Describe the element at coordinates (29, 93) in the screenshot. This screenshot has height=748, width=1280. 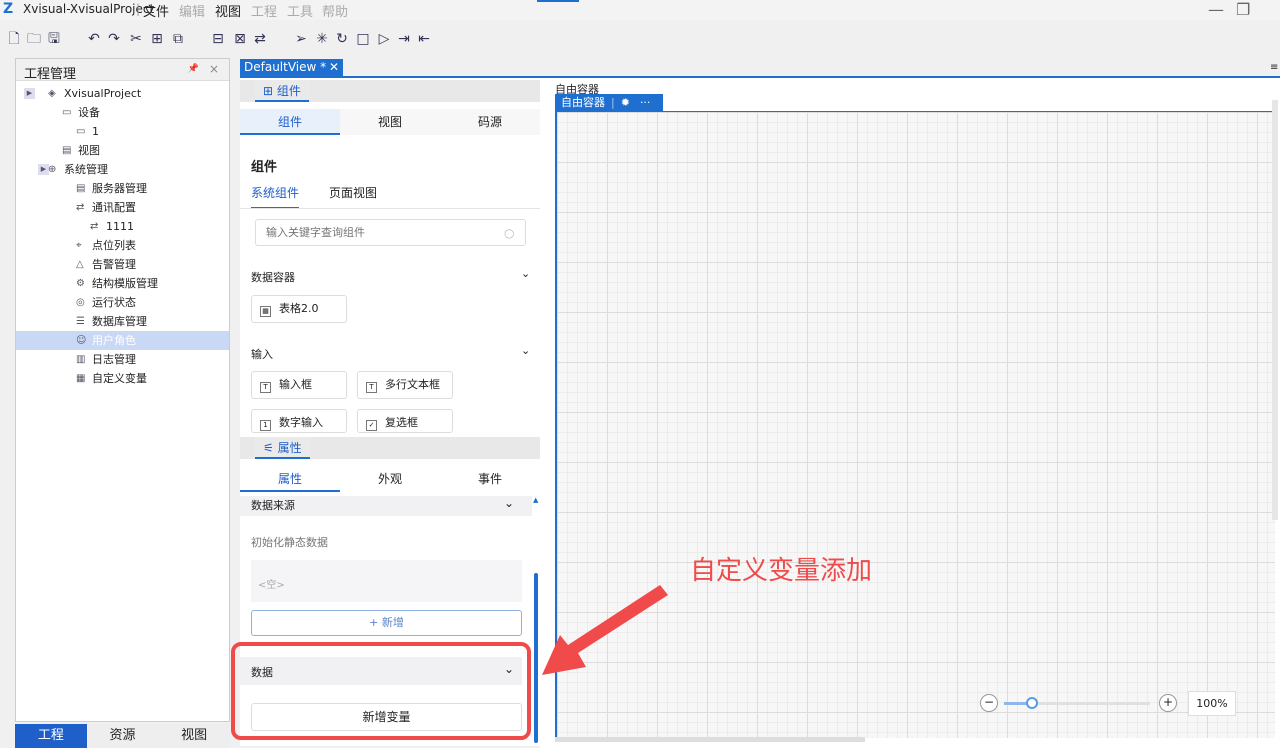
I see `expand-icon: ▶` at that location.